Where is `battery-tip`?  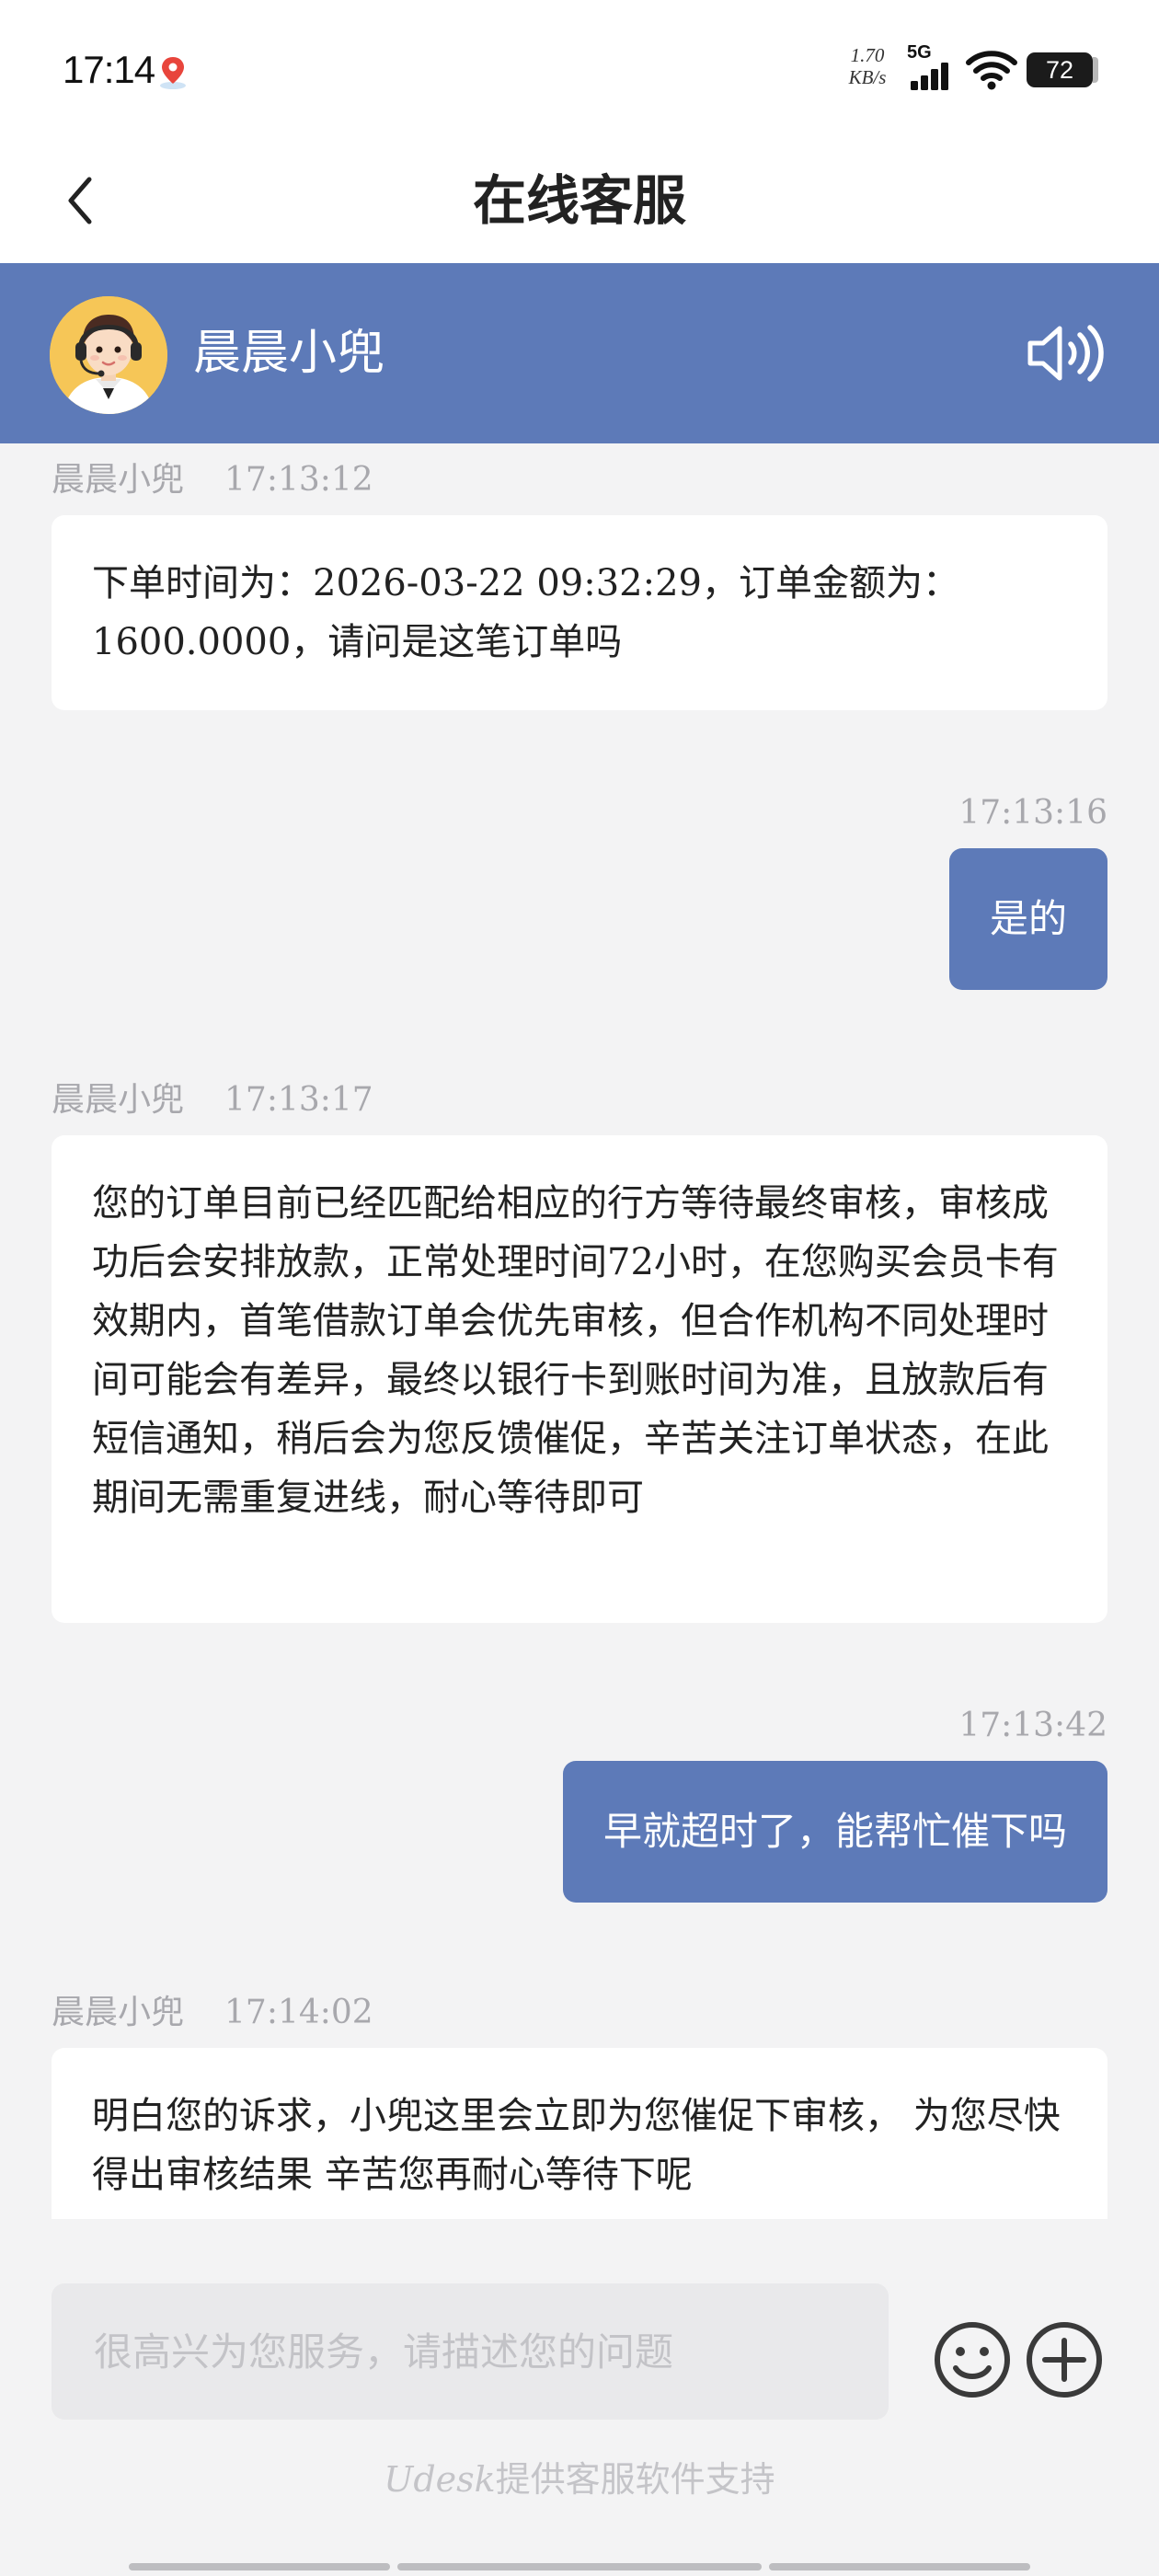 battery-tip is located at coordinates (1095, 70).